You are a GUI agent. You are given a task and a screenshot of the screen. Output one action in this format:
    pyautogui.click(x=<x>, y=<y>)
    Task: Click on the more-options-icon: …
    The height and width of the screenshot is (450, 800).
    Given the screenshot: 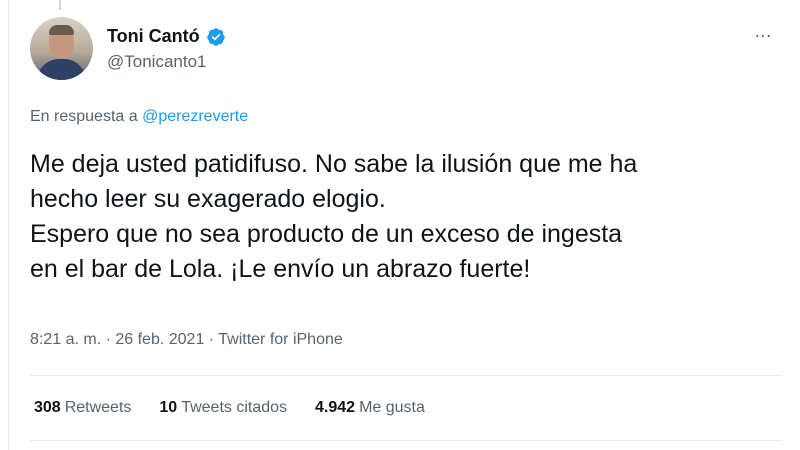 What is the action you would take?
    pyautogui.click(x=763, y=31)
    